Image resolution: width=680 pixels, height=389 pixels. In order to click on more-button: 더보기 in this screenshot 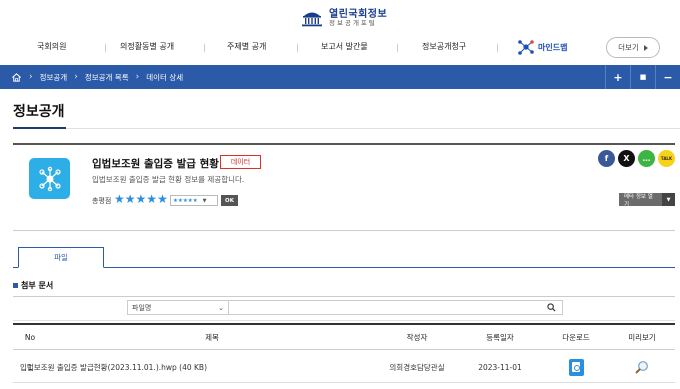, I will do `click(633, 47)`.